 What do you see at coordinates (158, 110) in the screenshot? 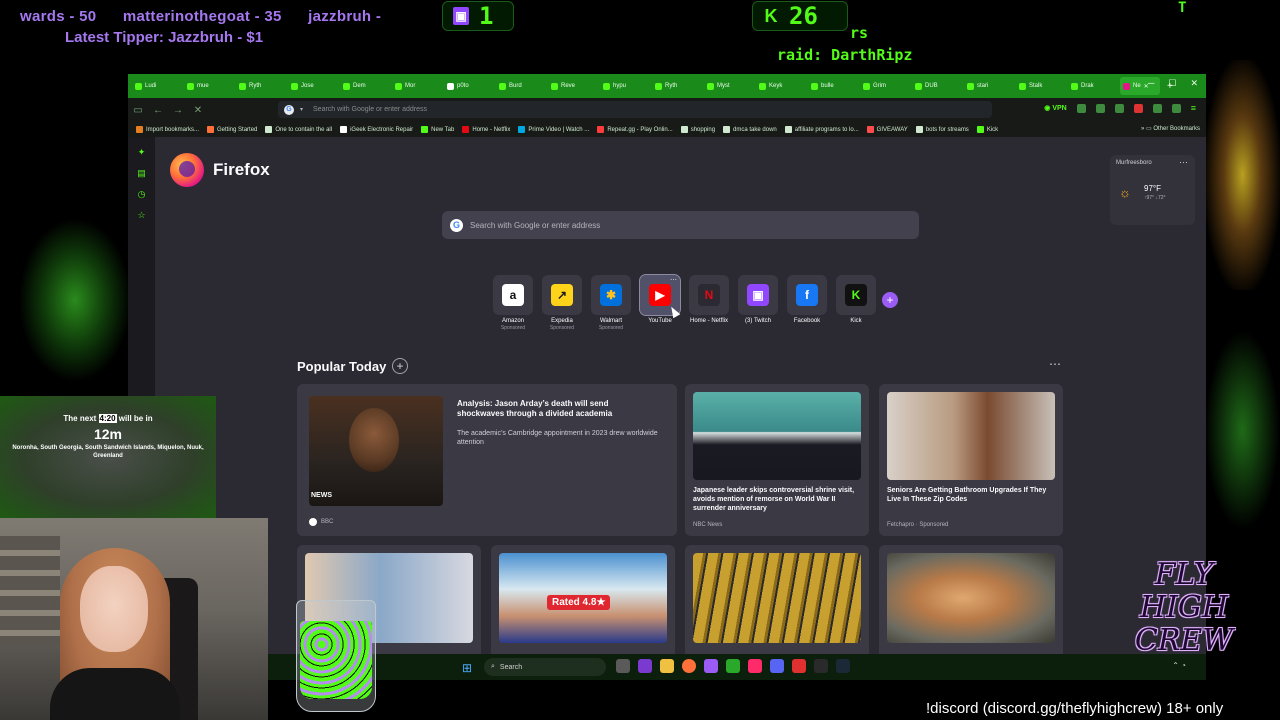
I see `back-icon: ←` at bounding box center [158, 110].